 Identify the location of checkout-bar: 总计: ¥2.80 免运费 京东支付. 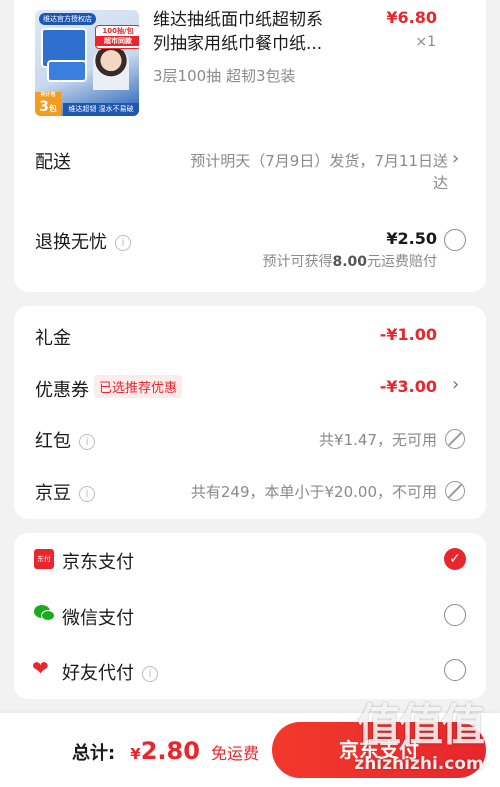
(250, 750).